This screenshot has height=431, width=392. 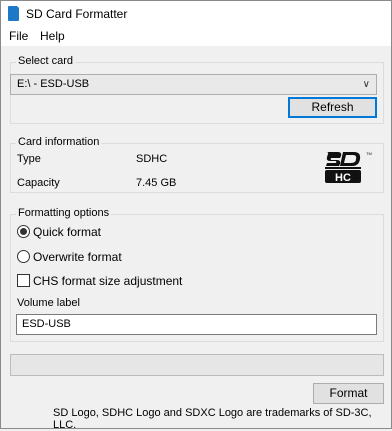 I want to click on quick-format-radio, so click(x=23, y=231).